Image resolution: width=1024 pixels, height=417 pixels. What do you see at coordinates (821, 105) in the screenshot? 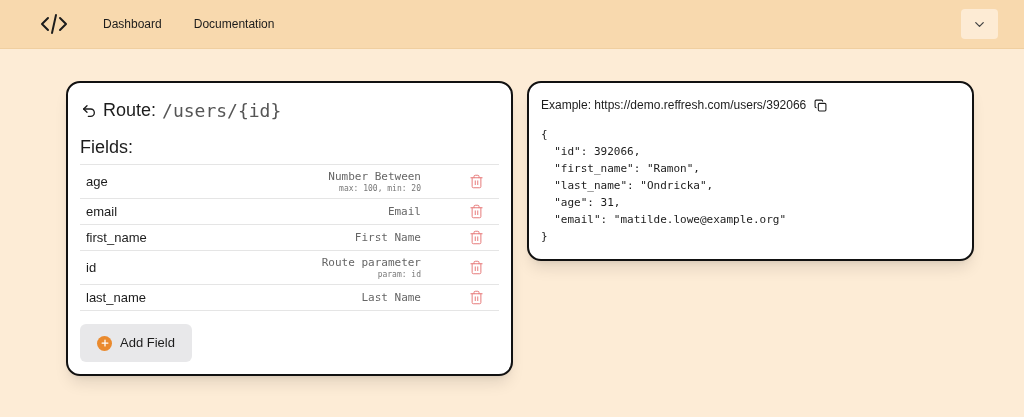
I see `copy-icon` at bounding box center [821, 105].